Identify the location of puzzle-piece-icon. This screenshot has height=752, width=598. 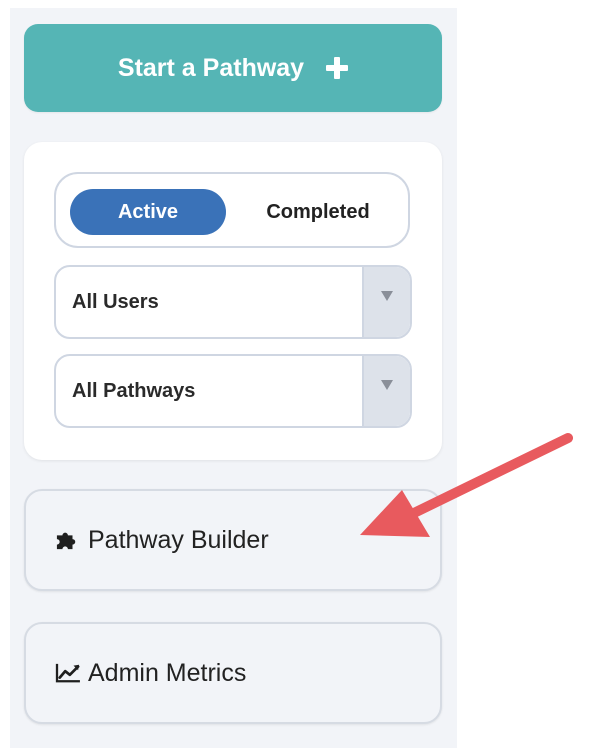
(68, 540).